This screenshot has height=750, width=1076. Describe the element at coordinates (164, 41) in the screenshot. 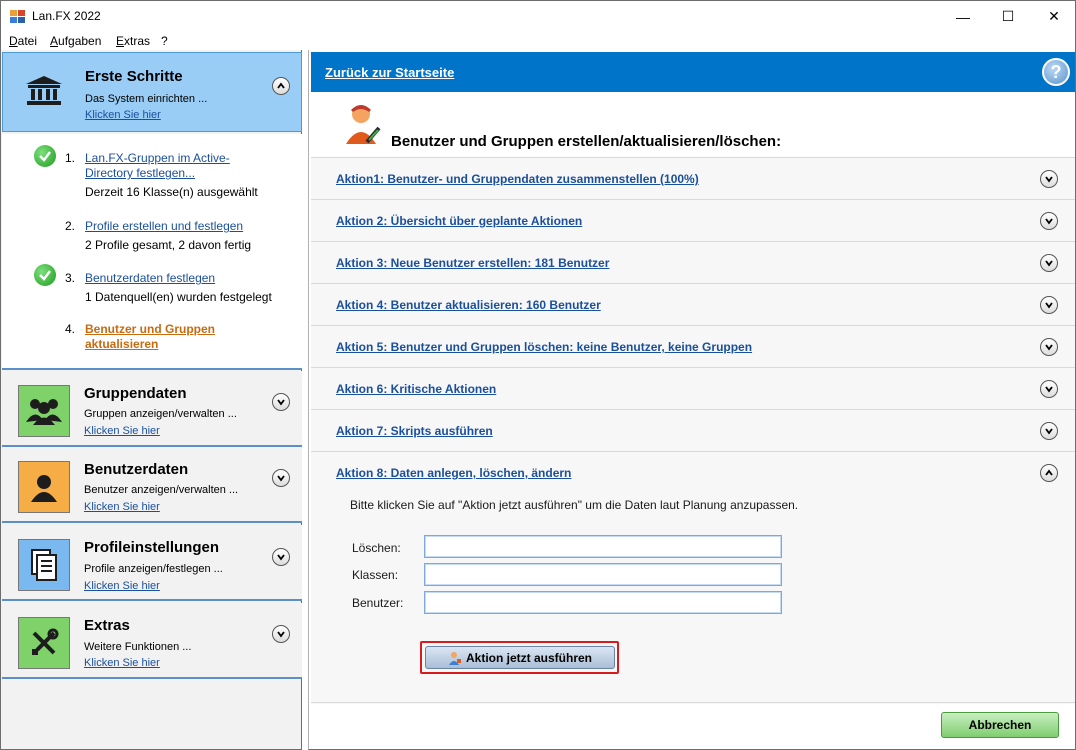

I see `menu-help: ?` at that location.